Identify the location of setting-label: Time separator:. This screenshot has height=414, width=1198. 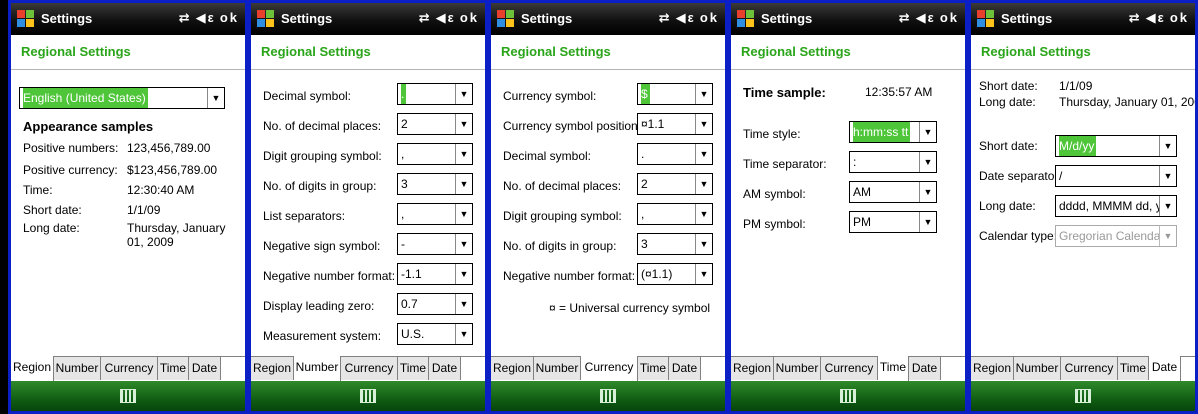
(785, 164).